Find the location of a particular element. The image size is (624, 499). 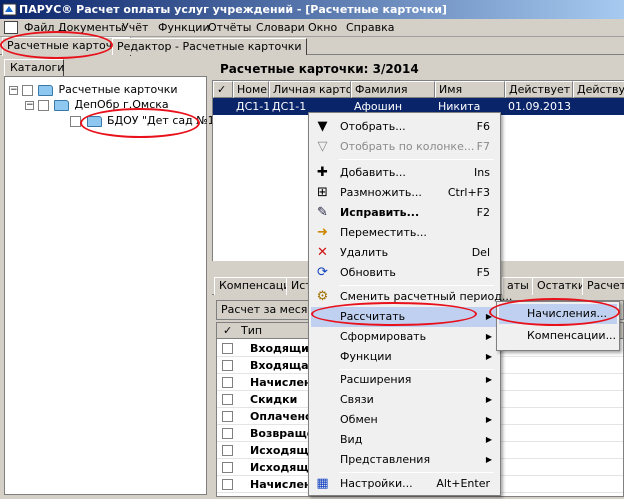

table-cell: ДС1-1 is located at coordinates (251, 106).